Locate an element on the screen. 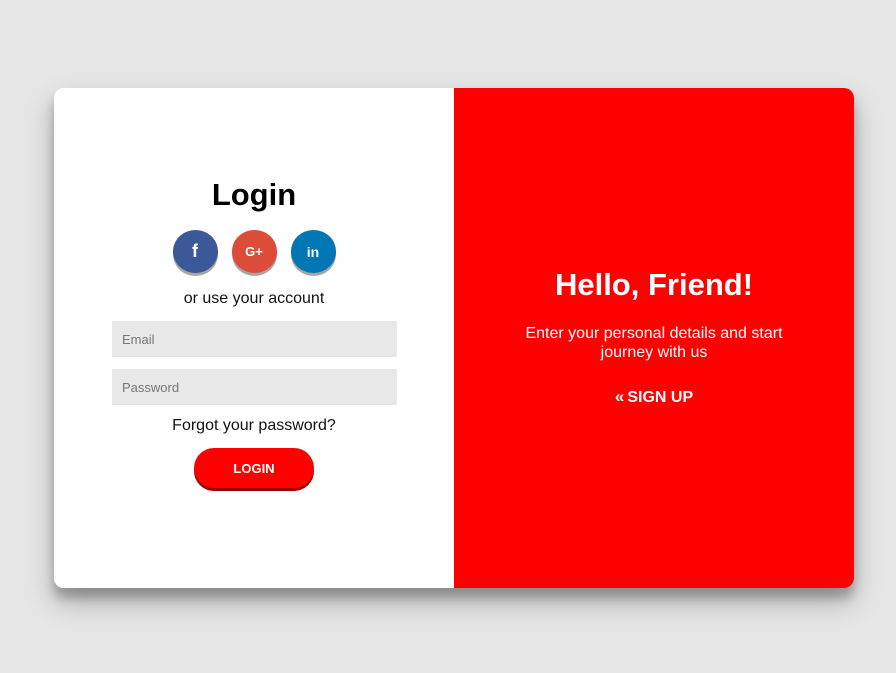 The width and height of the screenshot is (896, 673). password-field is located at coordinates (254, 387).